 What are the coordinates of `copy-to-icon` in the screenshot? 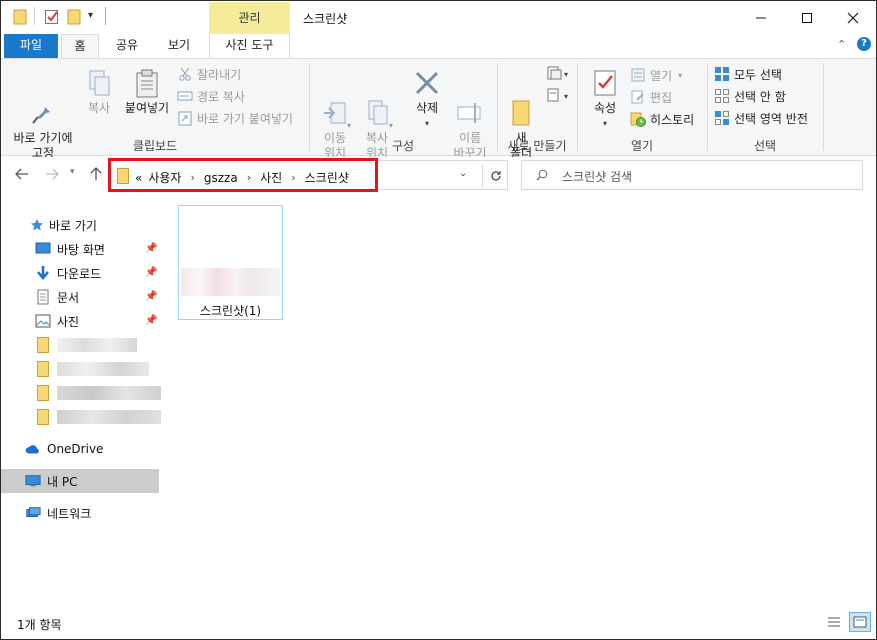 It's located at (377, 104).